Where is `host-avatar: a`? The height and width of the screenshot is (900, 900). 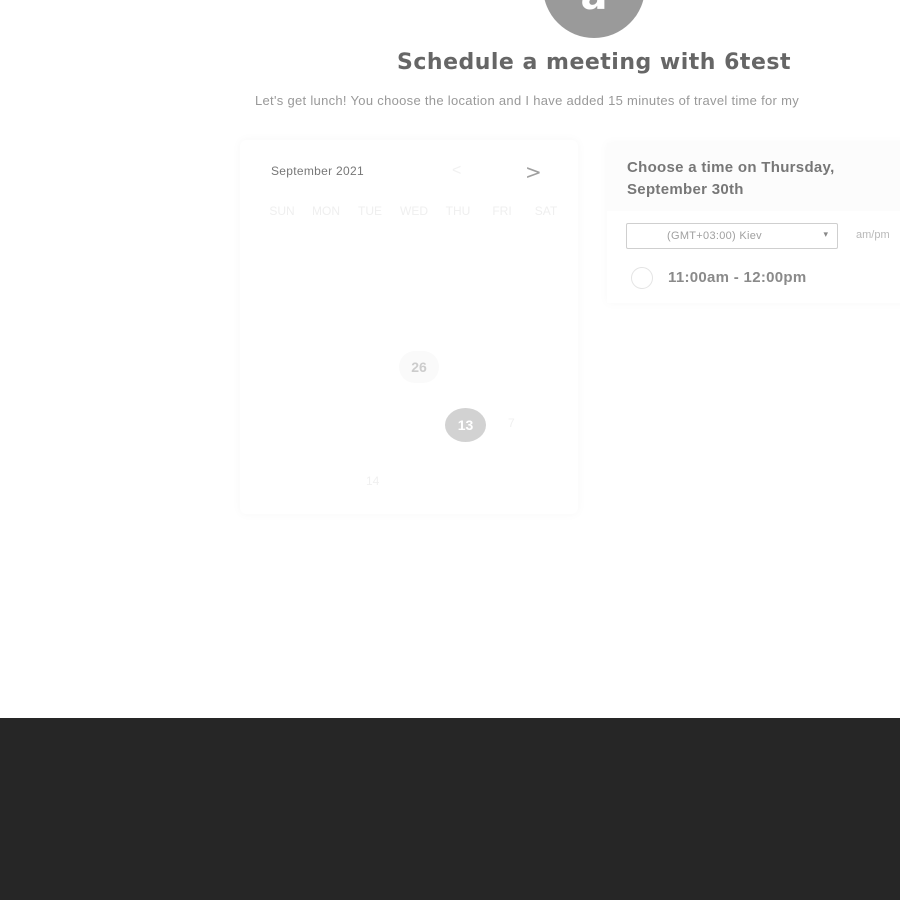
host-avatar: a is located at coordinates (594, 19).